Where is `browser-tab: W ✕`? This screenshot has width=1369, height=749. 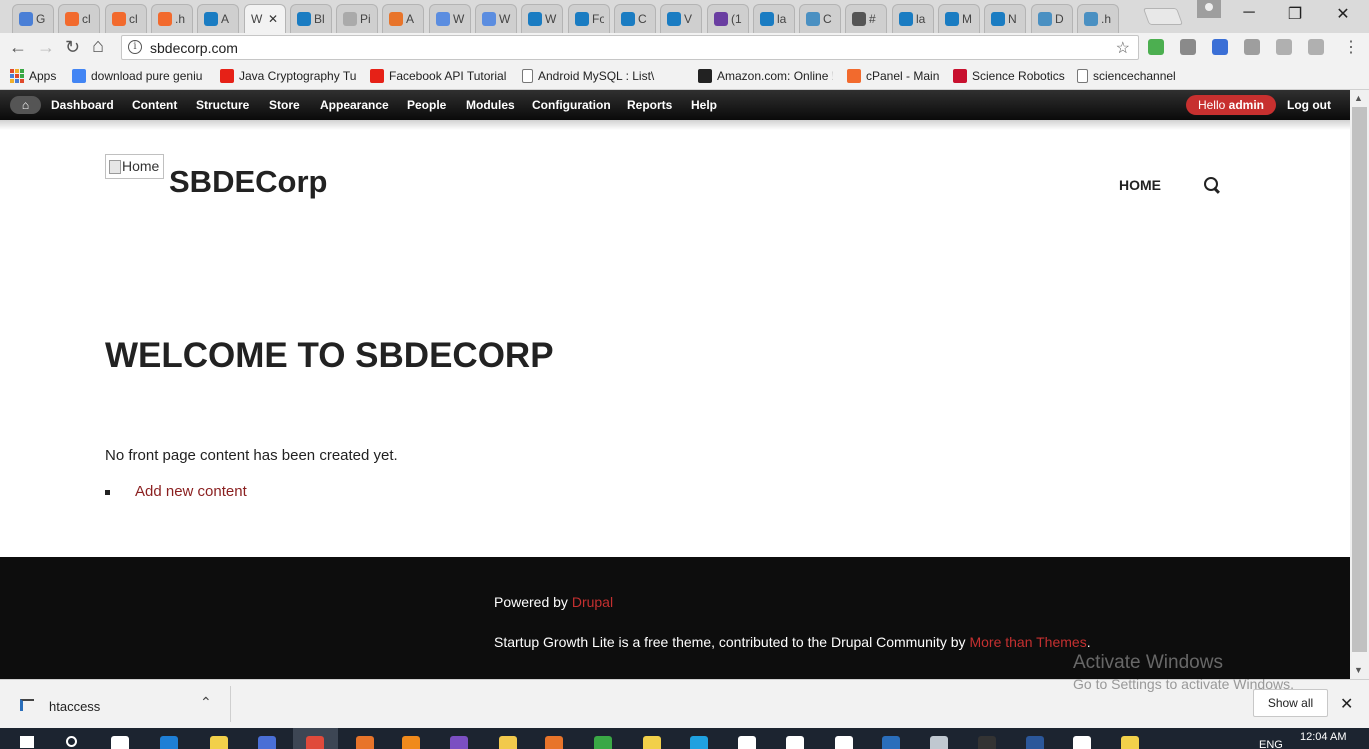
browser-tab: W ✕ is located at coordinates (265, 18).